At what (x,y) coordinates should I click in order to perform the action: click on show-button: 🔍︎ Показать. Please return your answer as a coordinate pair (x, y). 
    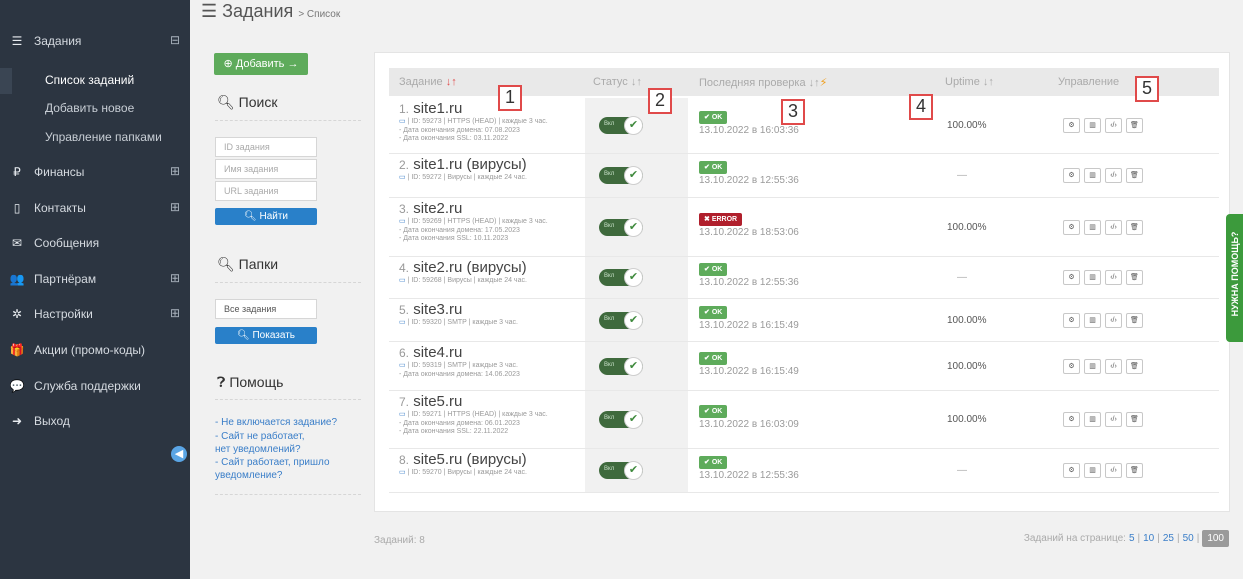
    Looking at the image, I should click on (266, 335).